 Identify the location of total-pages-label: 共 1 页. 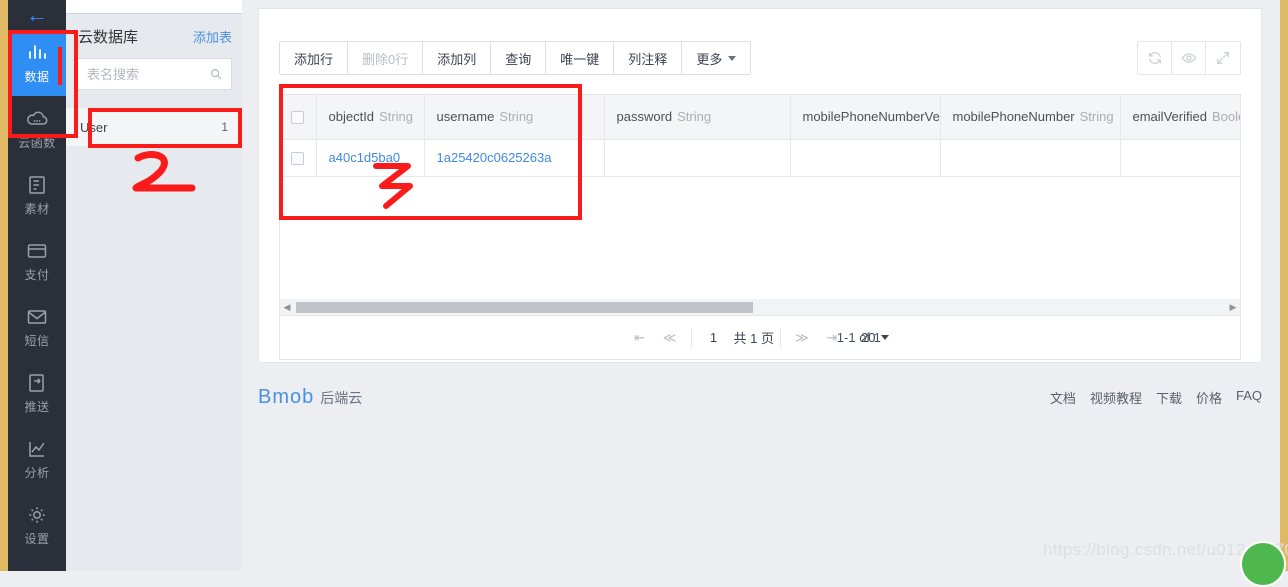
(753, 338).